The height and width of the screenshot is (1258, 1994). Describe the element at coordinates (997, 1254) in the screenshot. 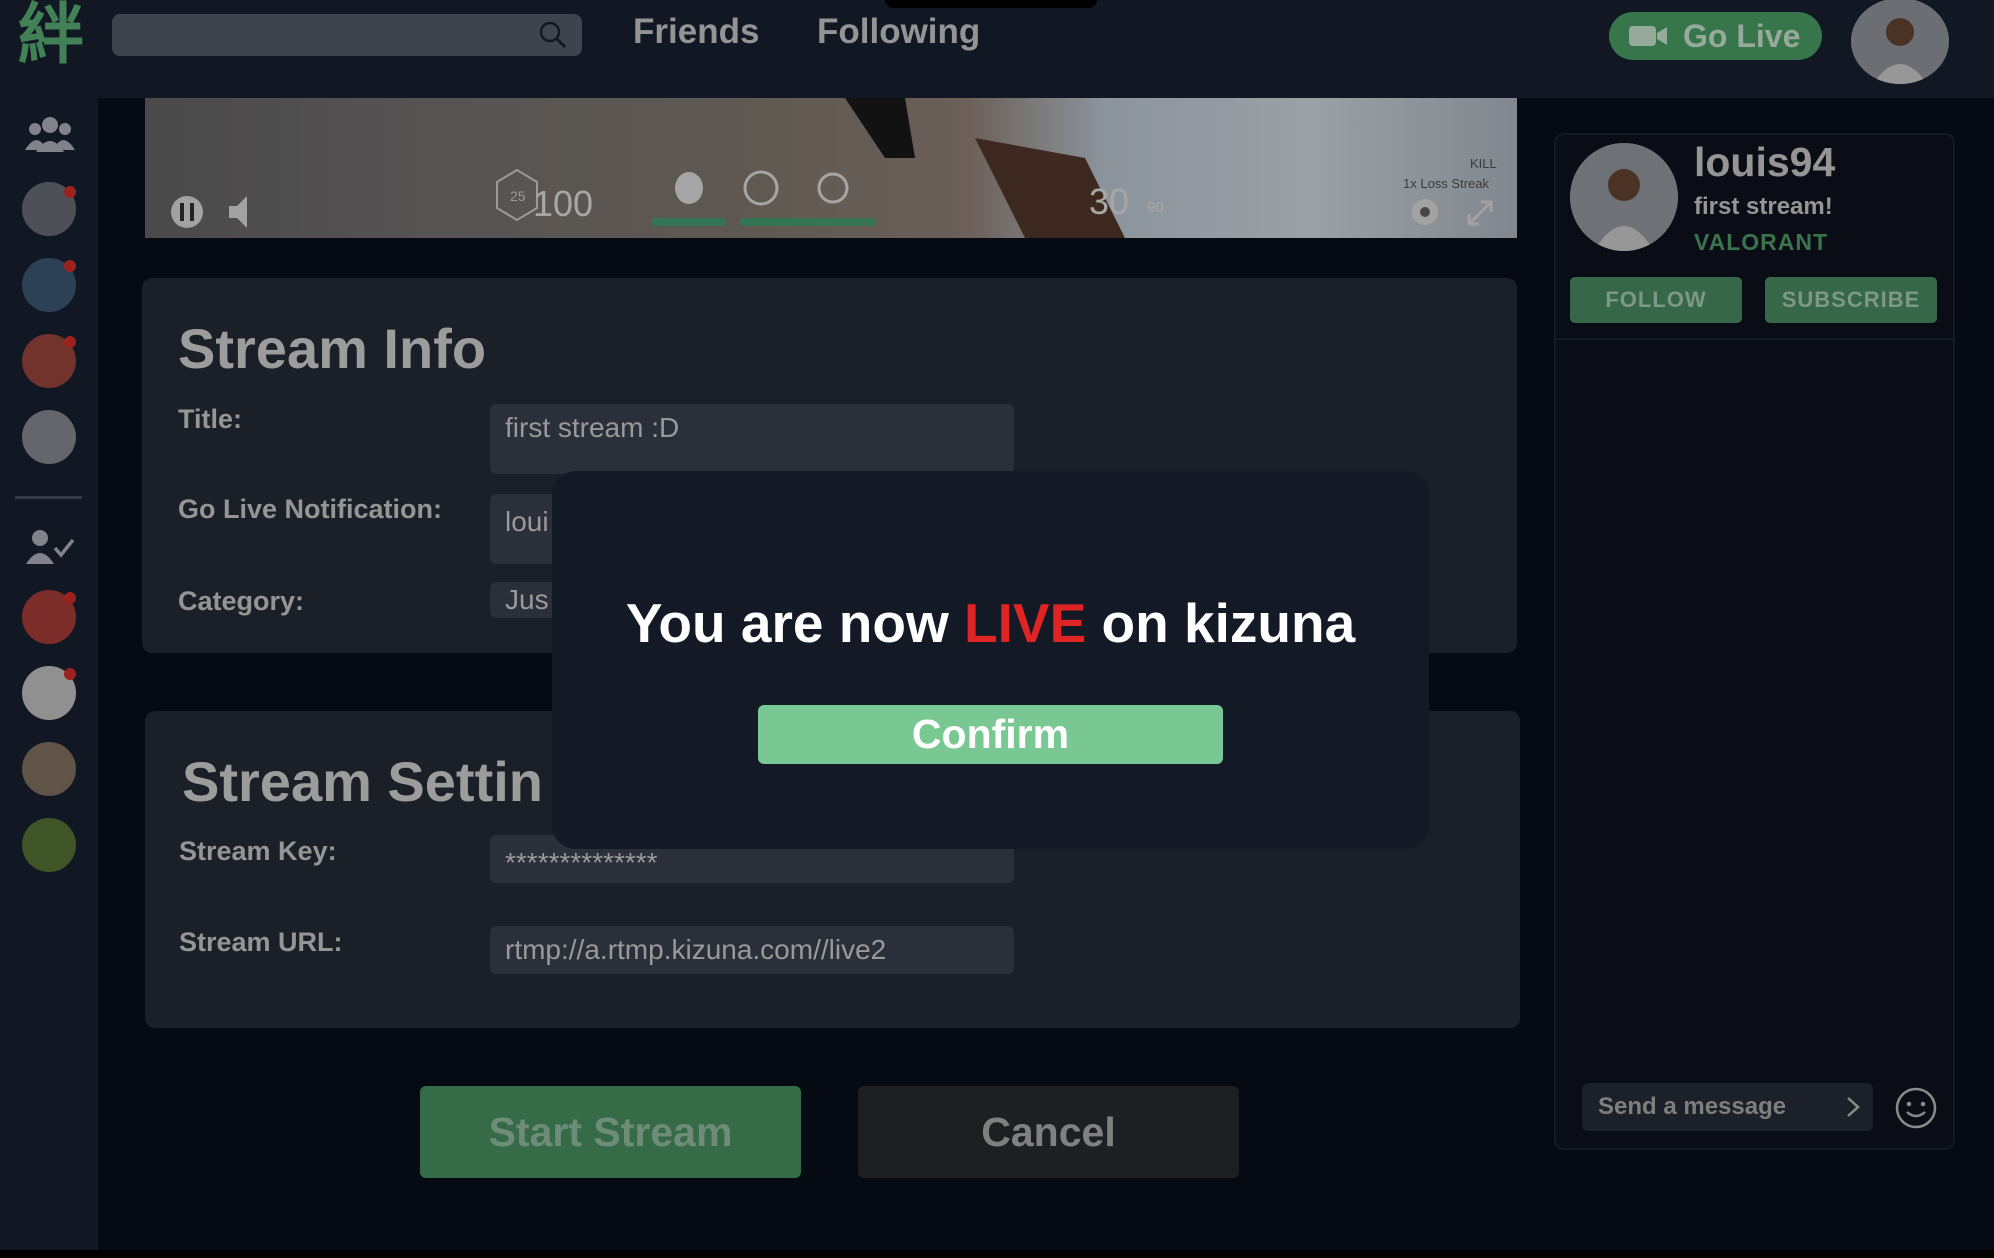

I see `bottom-edge` at that location.